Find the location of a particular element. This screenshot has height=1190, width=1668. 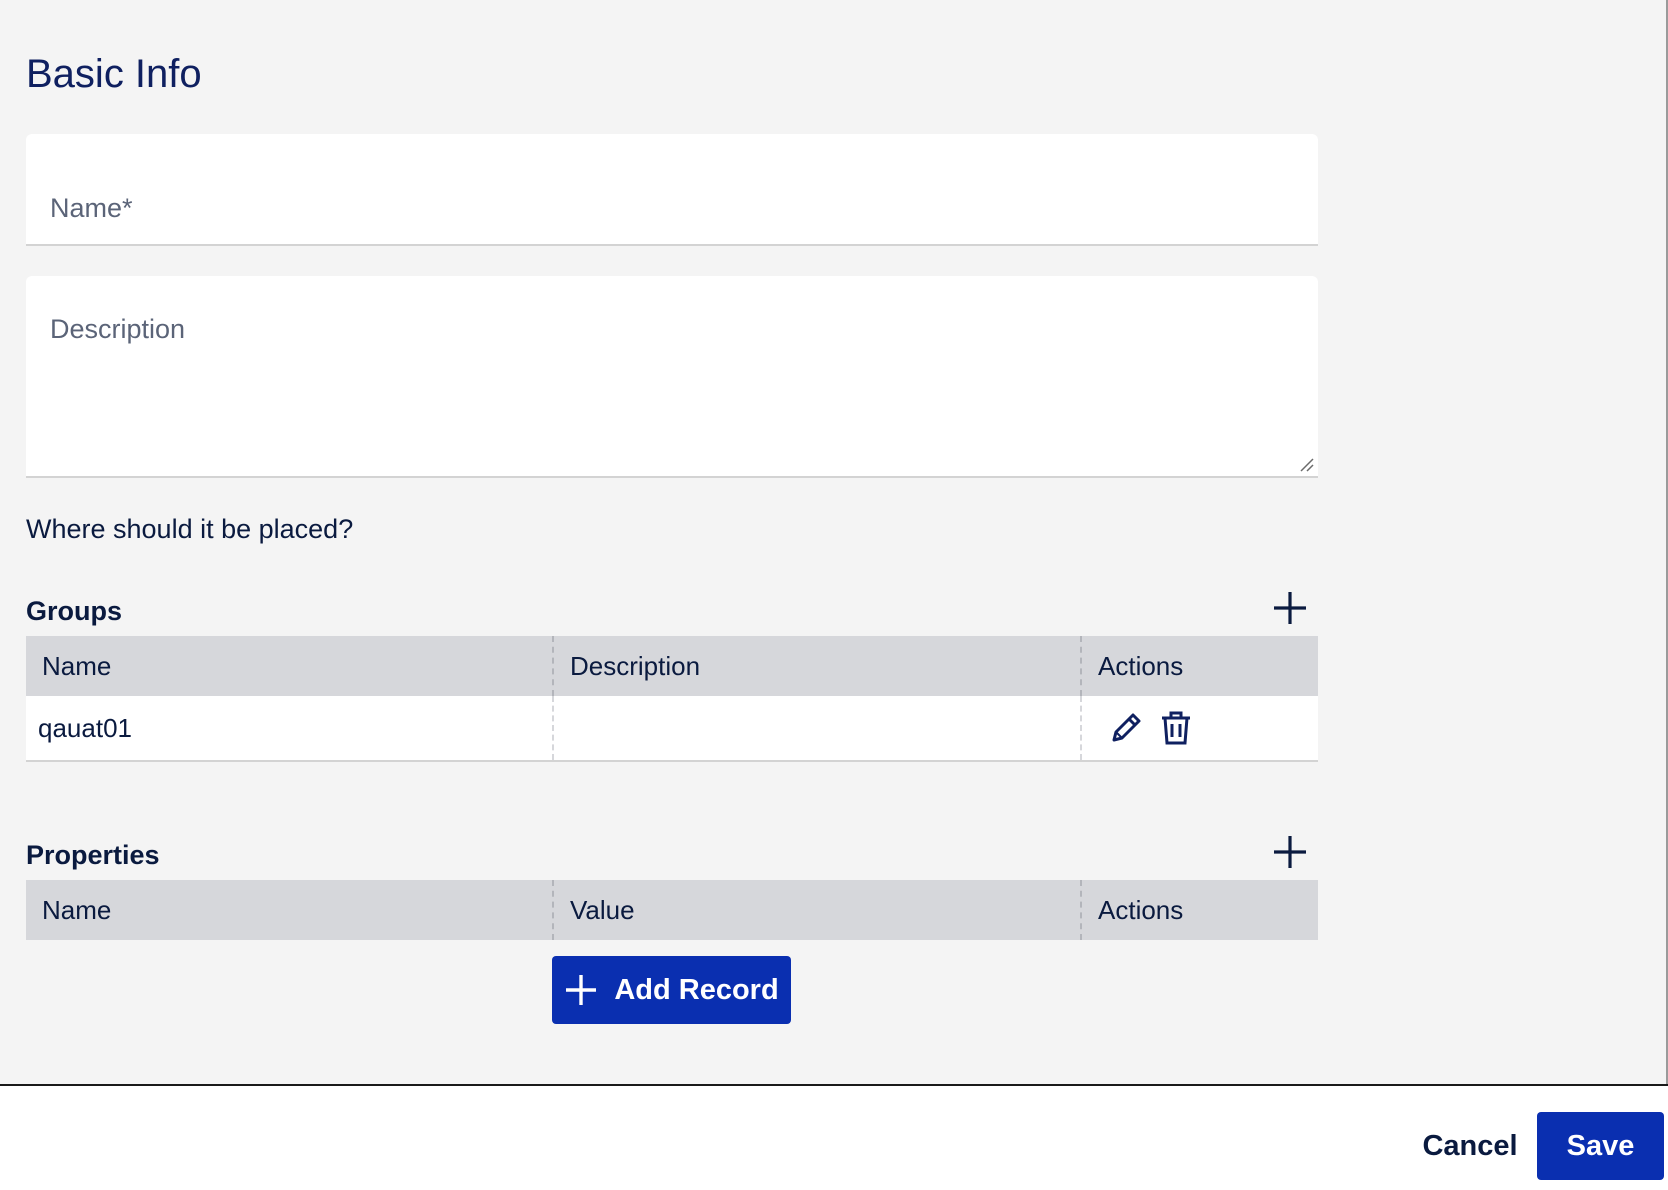

groups-column-actions: Actions is located at coordinates (1199, 666).